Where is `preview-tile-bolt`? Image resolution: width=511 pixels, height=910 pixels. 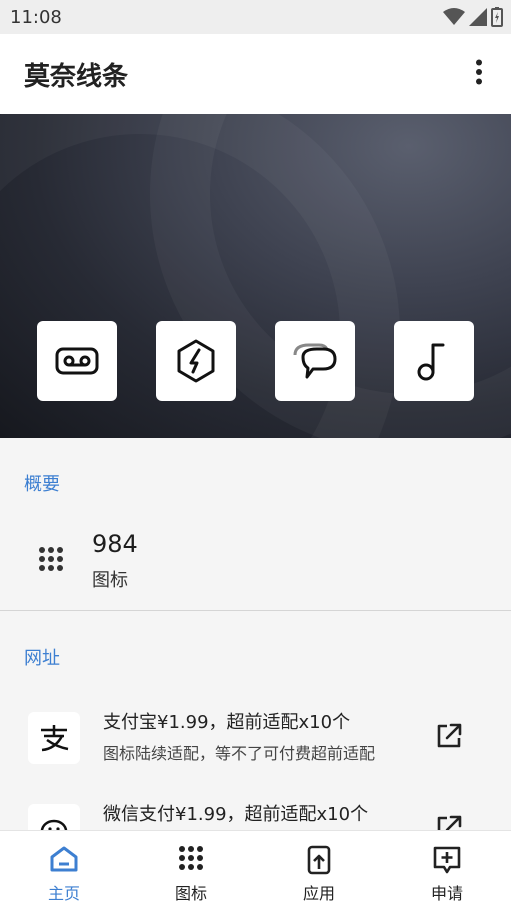
preview-tile-bolt is located at coordinates (196, 361).